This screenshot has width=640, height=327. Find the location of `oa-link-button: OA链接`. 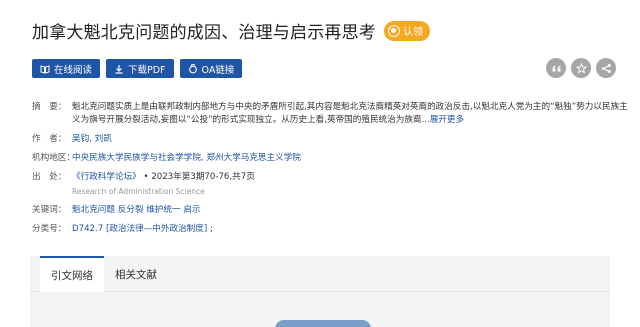

oa-link-button: OA链接 is located at coordinates (211, 68).